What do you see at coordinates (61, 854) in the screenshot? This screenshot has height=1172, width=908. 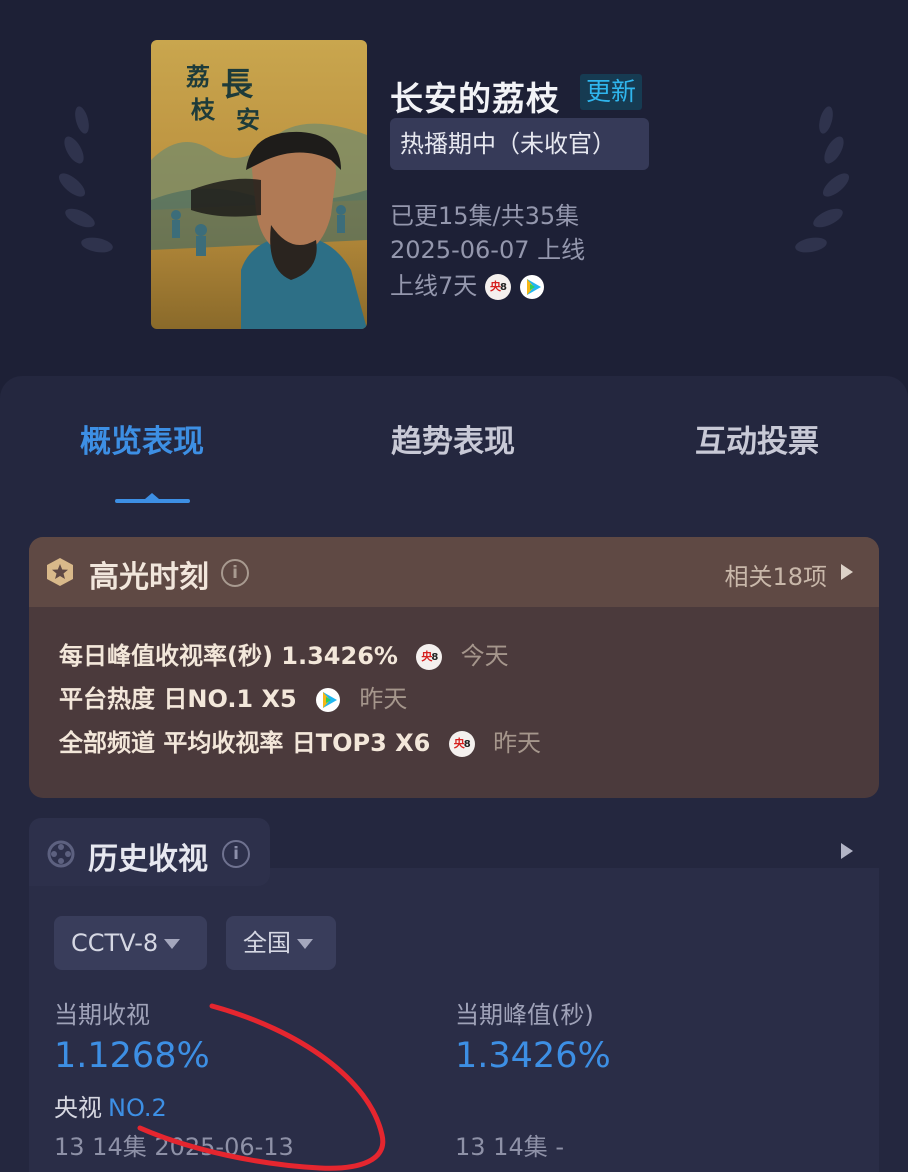 I see `film-reel-icon` at bounding box center [61, 854].